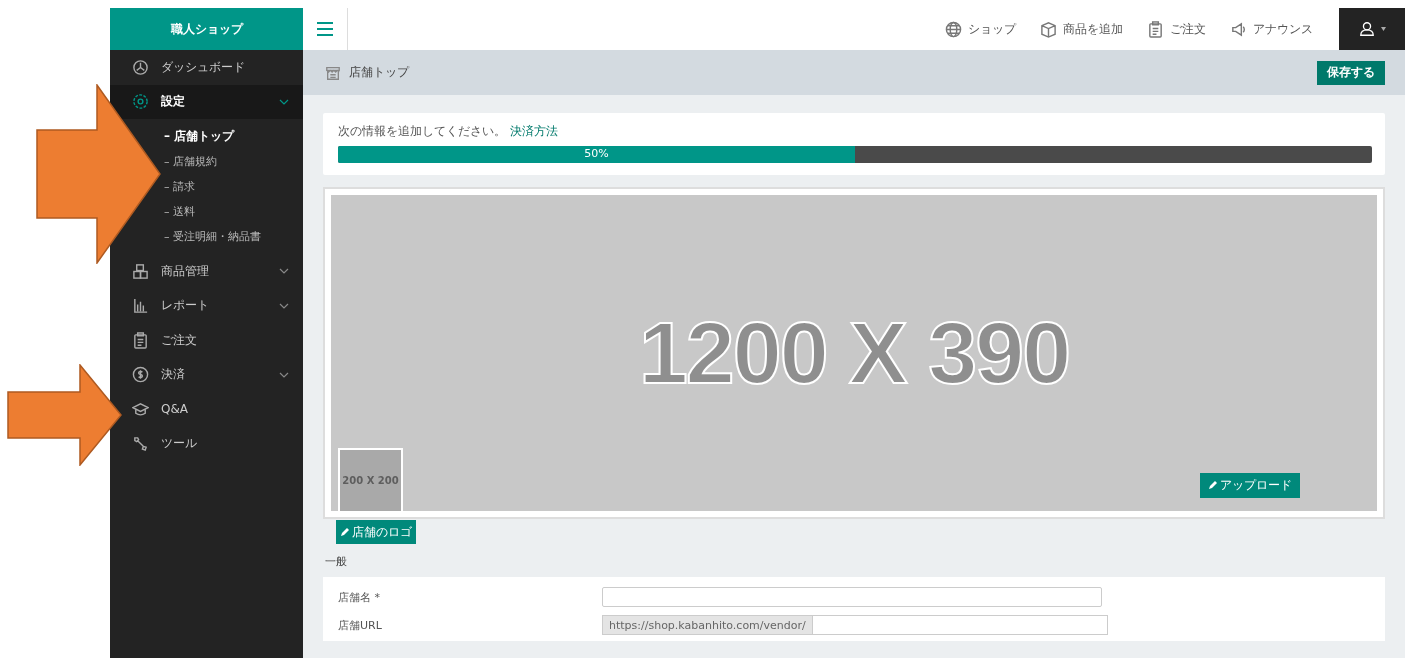 The width and height of the screenshot is (1408, 666). What do you see at coordinates (380, 72) in the screenshot?
I see `page-title: 店舗トップ` at bounding box center [380, 72].